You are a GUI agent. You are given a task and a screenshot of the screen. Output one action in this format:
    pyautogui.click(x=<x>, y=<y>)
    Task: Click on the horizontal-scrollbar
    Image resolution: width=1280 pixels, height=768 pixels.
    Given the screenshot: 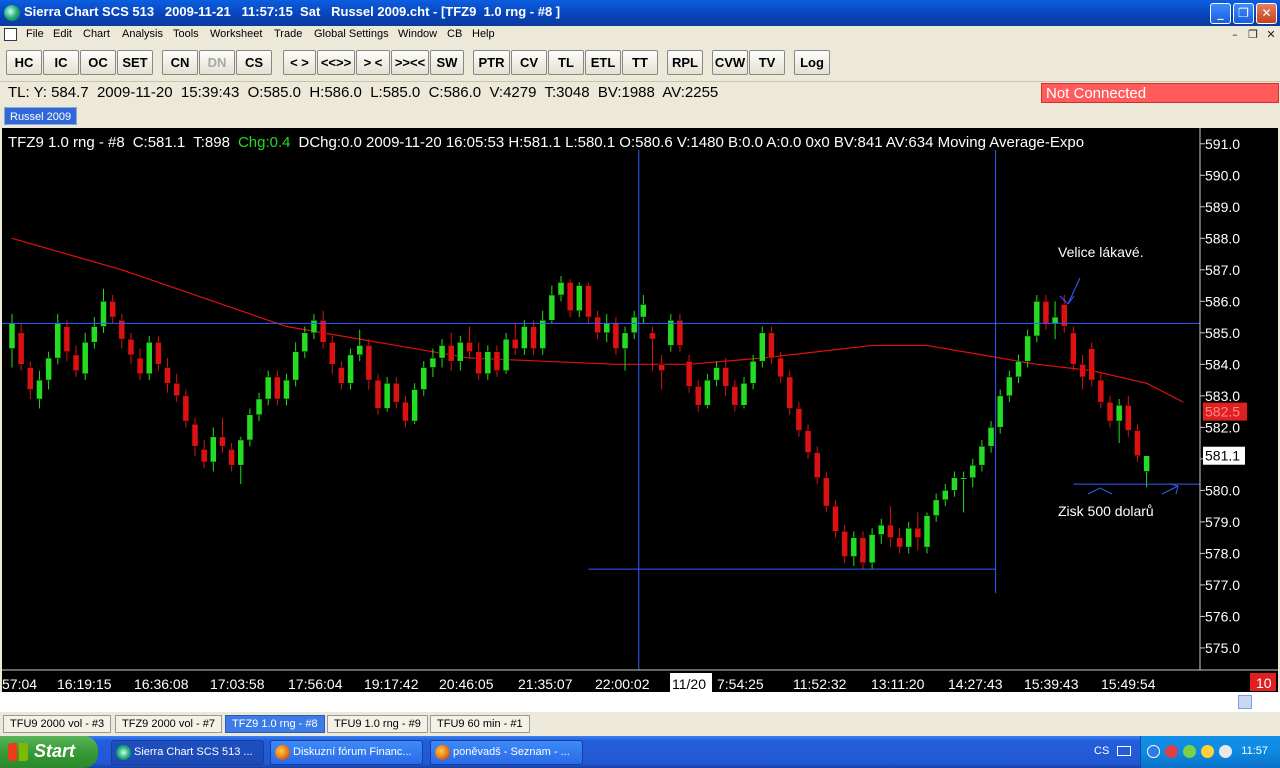 What is the action you would take?
    pyautogui.click(x=640, y=702)
    